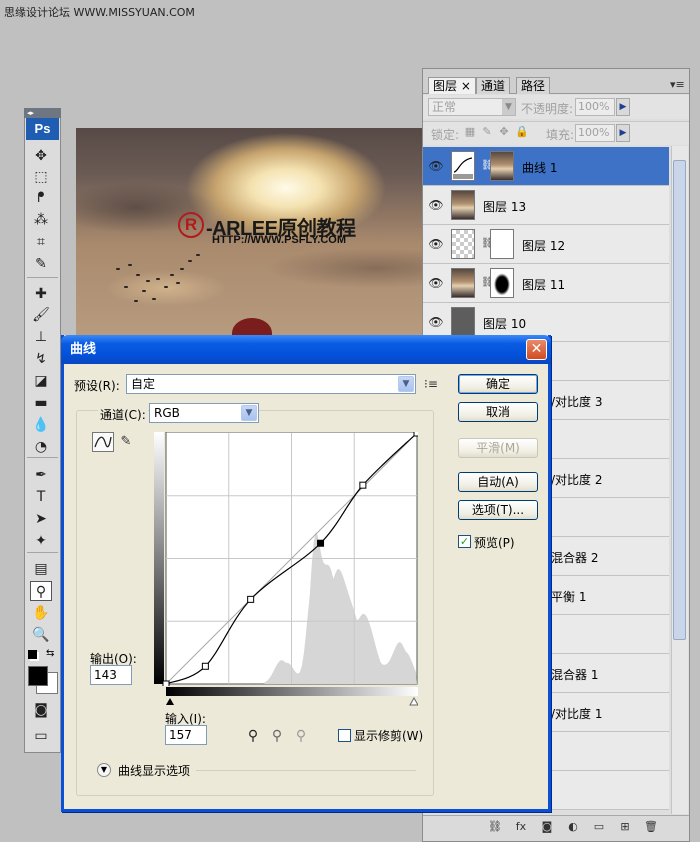 This screenshot has height=842, width=700. Describe the element at coordinates (41, 519) in the screenshot. I see `path-select-tool-icon: ➤` at that location.